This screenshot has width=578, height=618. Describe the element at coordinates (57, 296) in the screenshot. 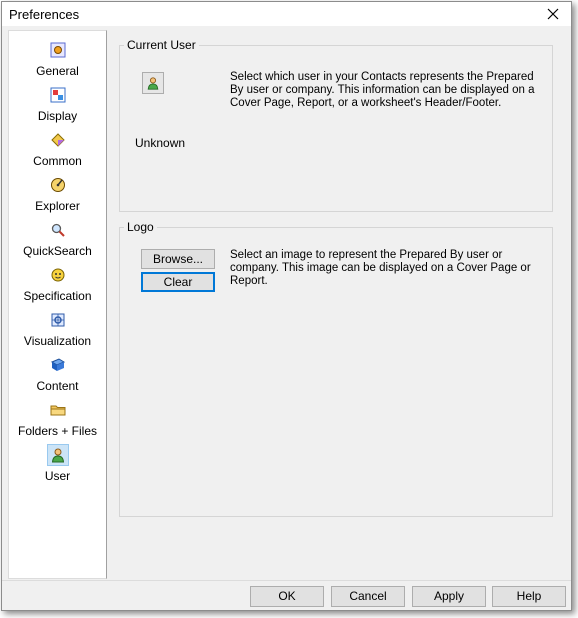

I see `sidebar-item-label: Specification` at that location.